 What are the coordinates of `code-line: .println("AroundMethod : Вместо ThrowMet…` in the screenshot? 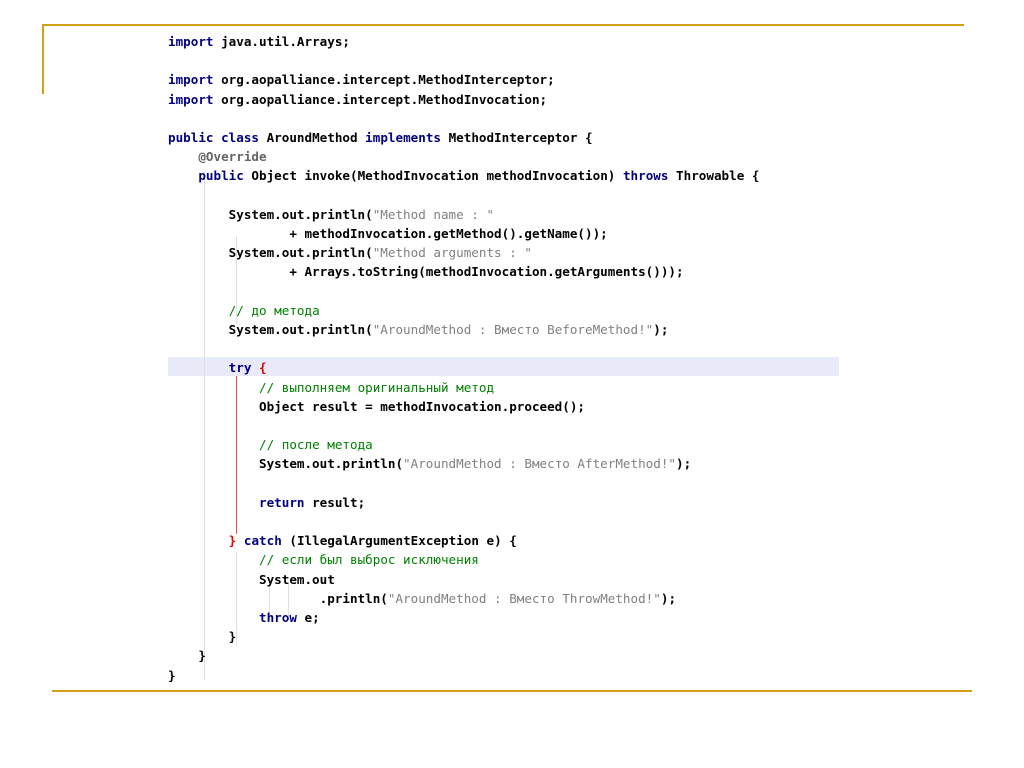 It's located at (422, 598).